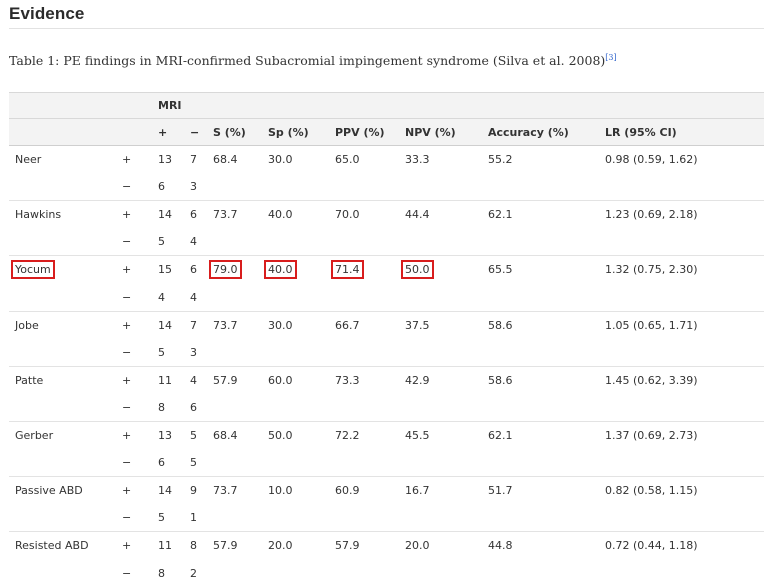  What do you see at coordinates (386, 28) in the screenshot?
I see `heading-divider` at bounding box center [386, 28].